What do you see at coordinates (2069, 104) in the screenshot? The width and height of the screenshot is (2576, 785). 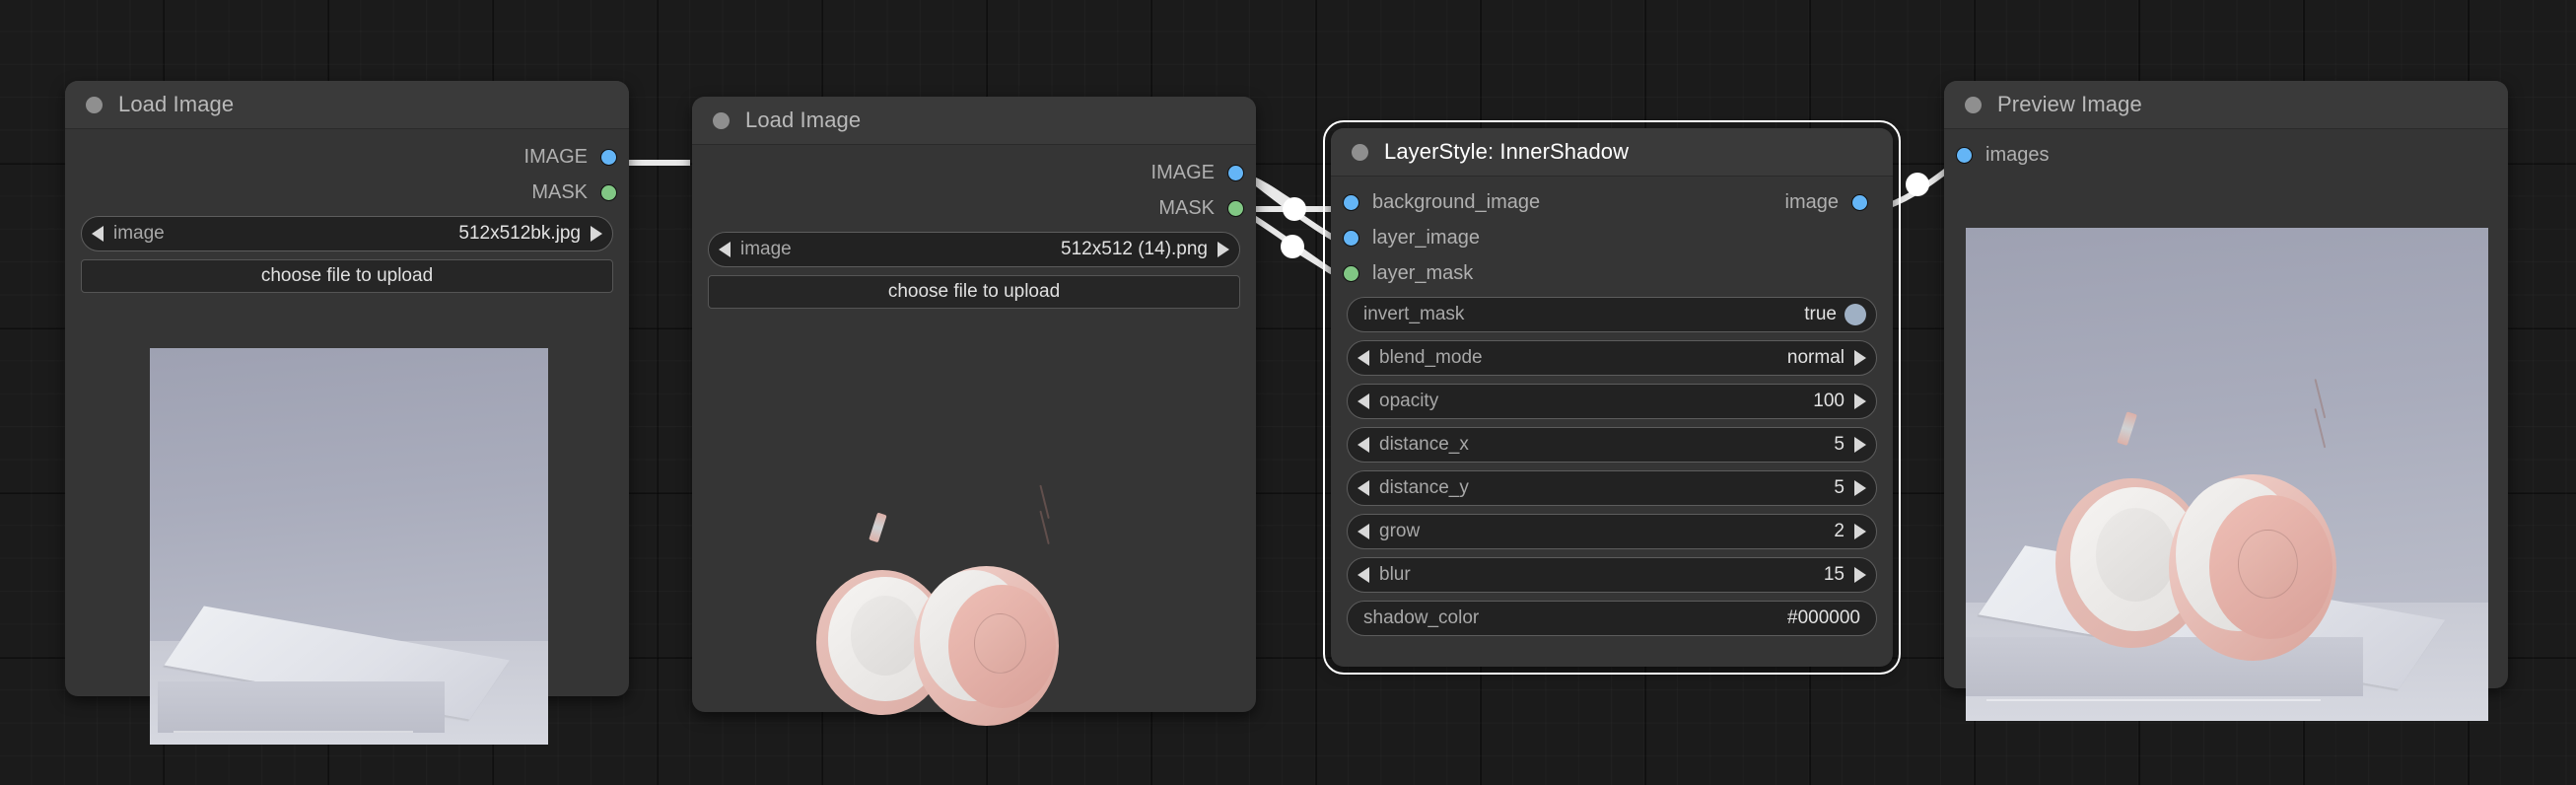 I see `node-title-text: Preview Image` at bounding box center [2069, 104].